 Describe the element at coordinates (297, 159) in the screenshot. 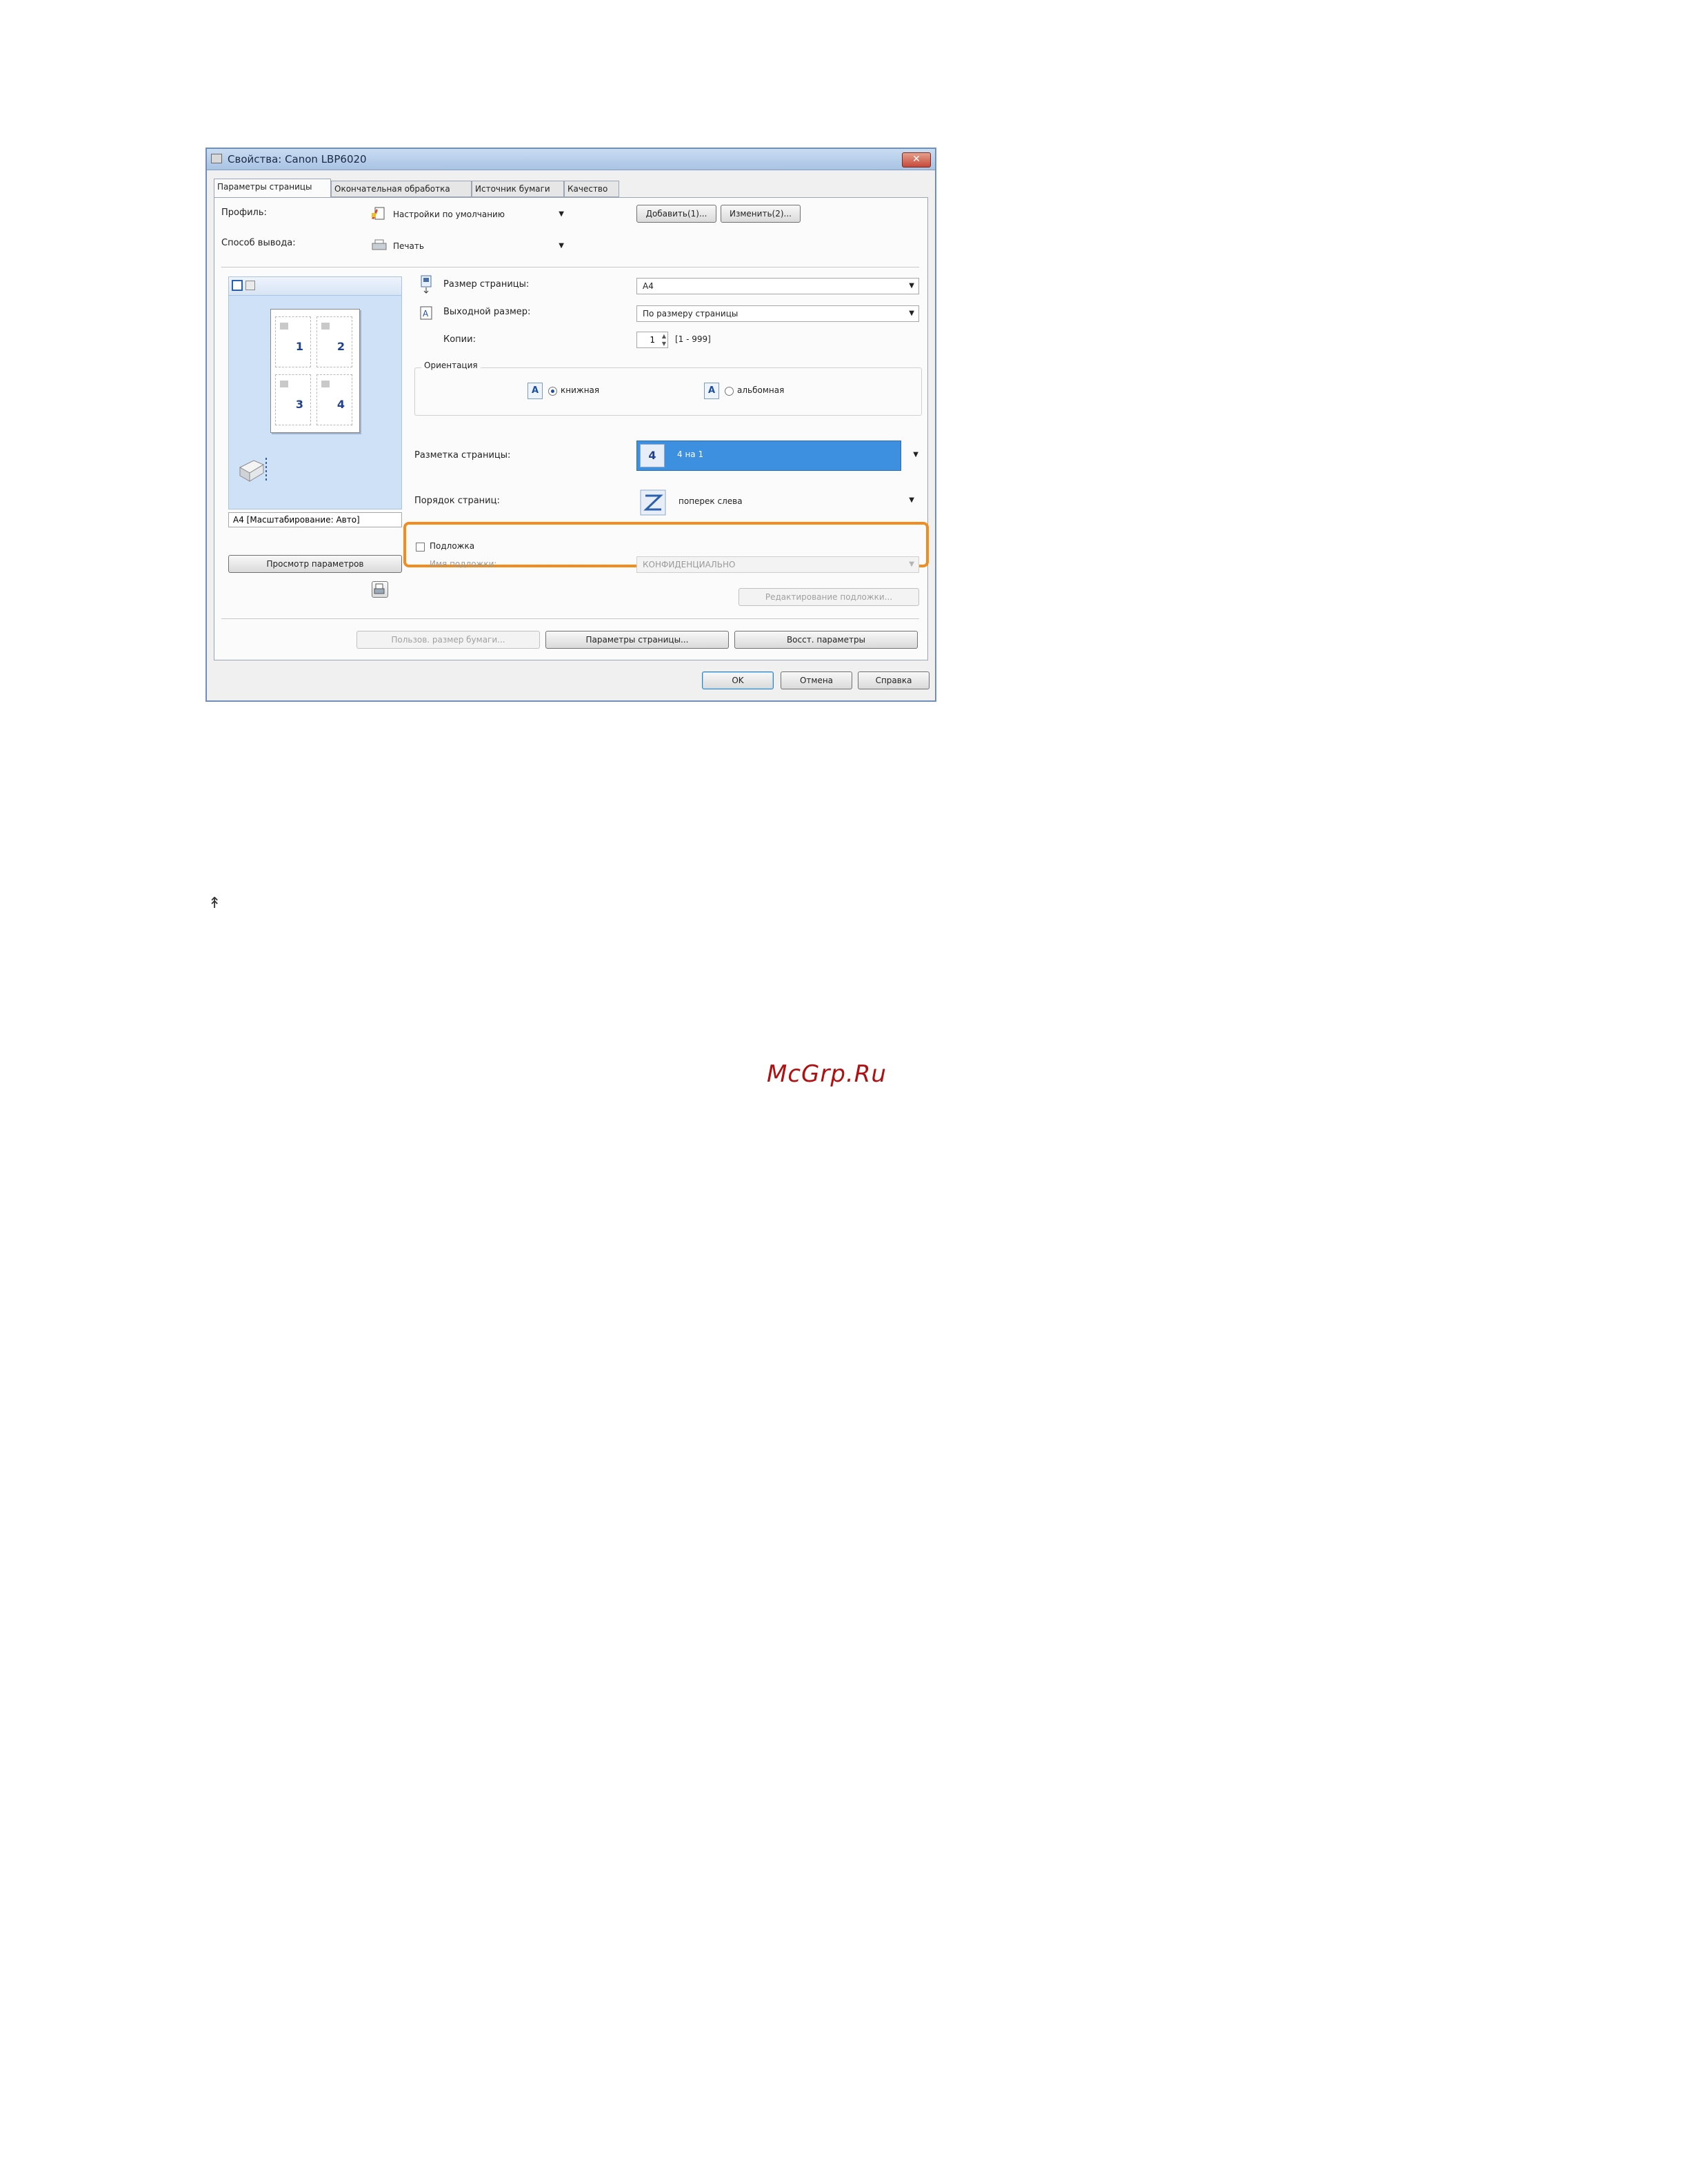

I see `dialog-title: Свойства: Canon LBP6020` at that location.